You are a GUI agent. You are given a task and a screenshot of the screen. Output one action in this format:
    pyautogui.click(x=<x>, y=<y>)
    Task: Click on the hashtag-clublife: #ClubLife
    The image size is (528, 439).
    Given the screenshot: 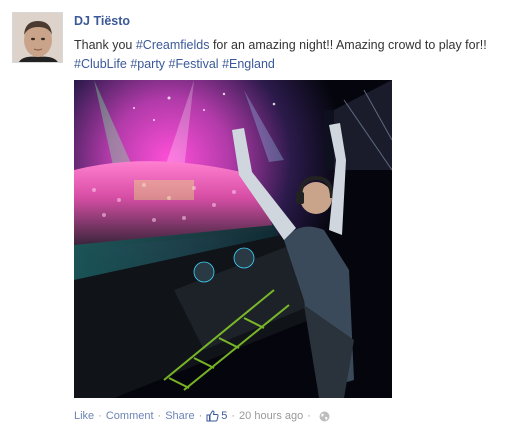 What is the action you would take?
    pyautogui.click(x=100, y=64)
    